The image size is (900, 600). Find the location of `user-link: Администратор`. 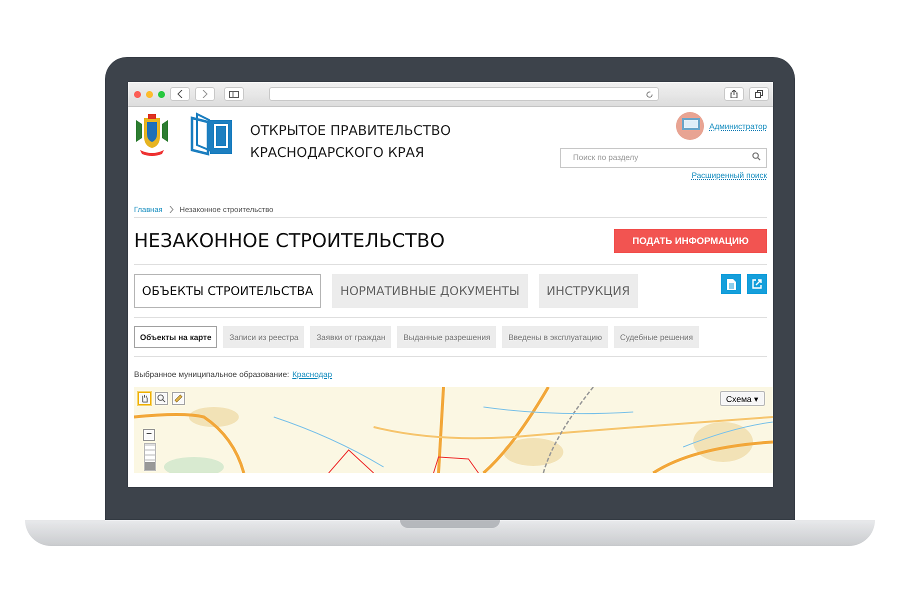

user-link: Администратор is located at coordinates (738, 126).